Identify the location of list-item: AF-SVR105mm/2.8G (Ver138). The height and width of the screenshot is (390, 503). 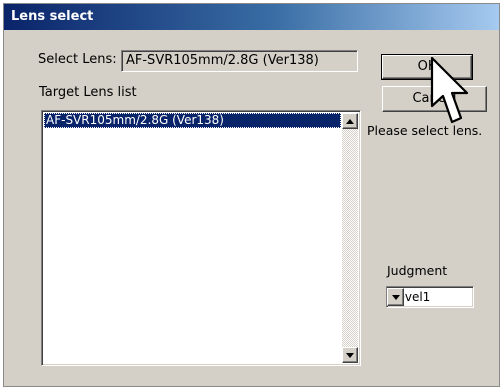
(192, 120).